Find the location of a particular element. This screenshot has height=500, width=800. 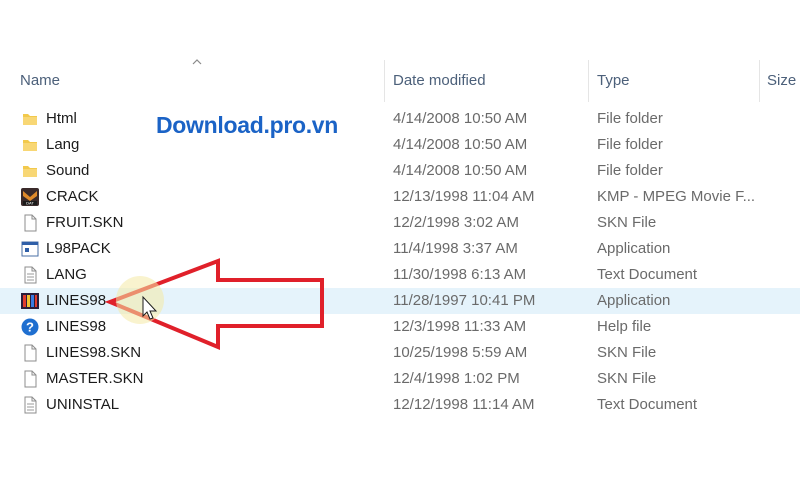

file-row: LINES98 11/28/1997 10:41 PM Application is located at coordinates (400, 301).